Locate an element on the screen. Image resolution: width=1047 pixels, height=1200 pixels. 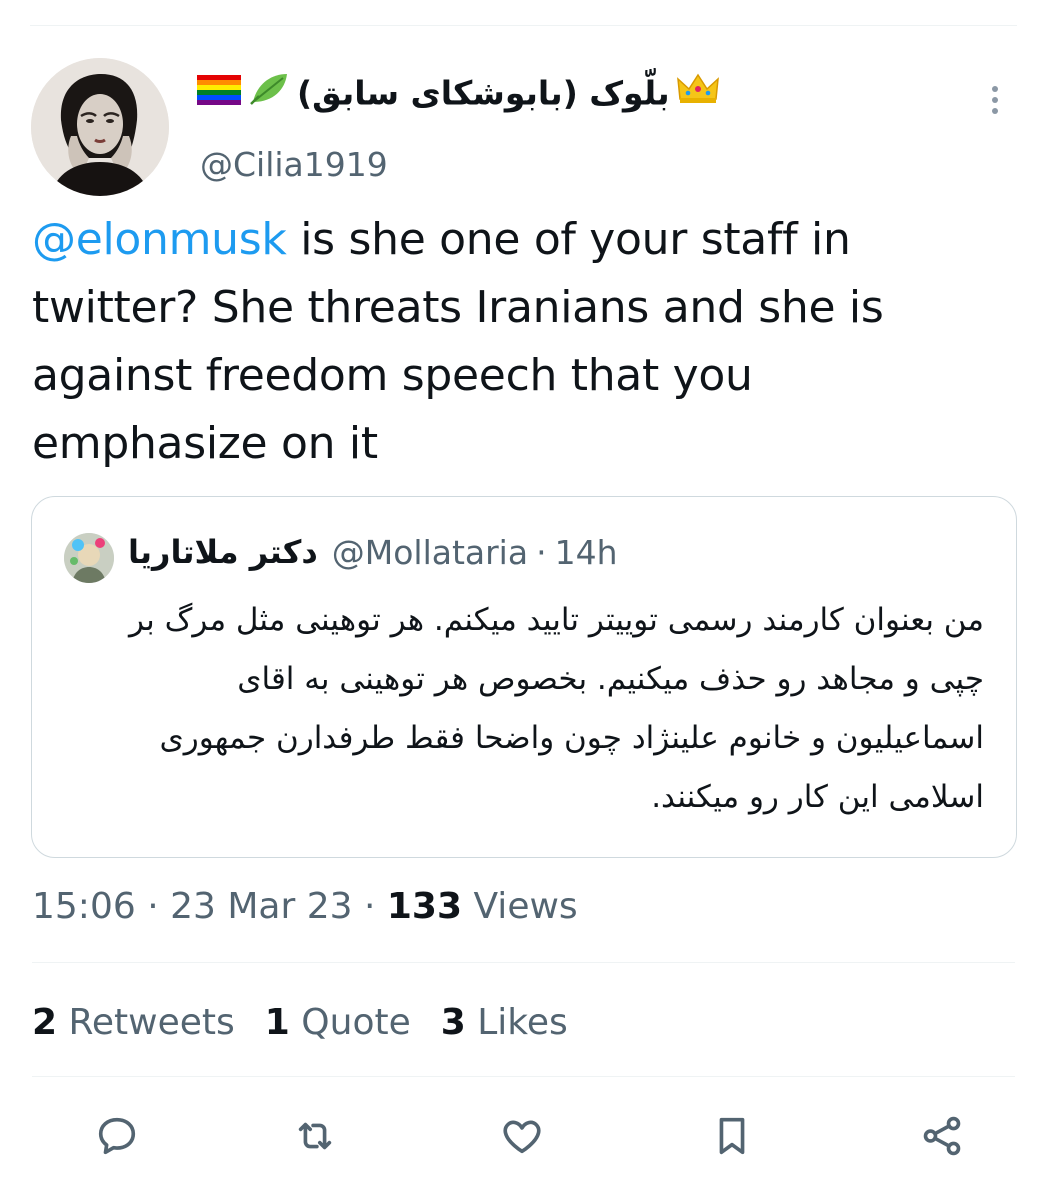
tweet-meta: 15:06 · 23 Mar 23 · 133 Views is located at coordinates (305, 907).